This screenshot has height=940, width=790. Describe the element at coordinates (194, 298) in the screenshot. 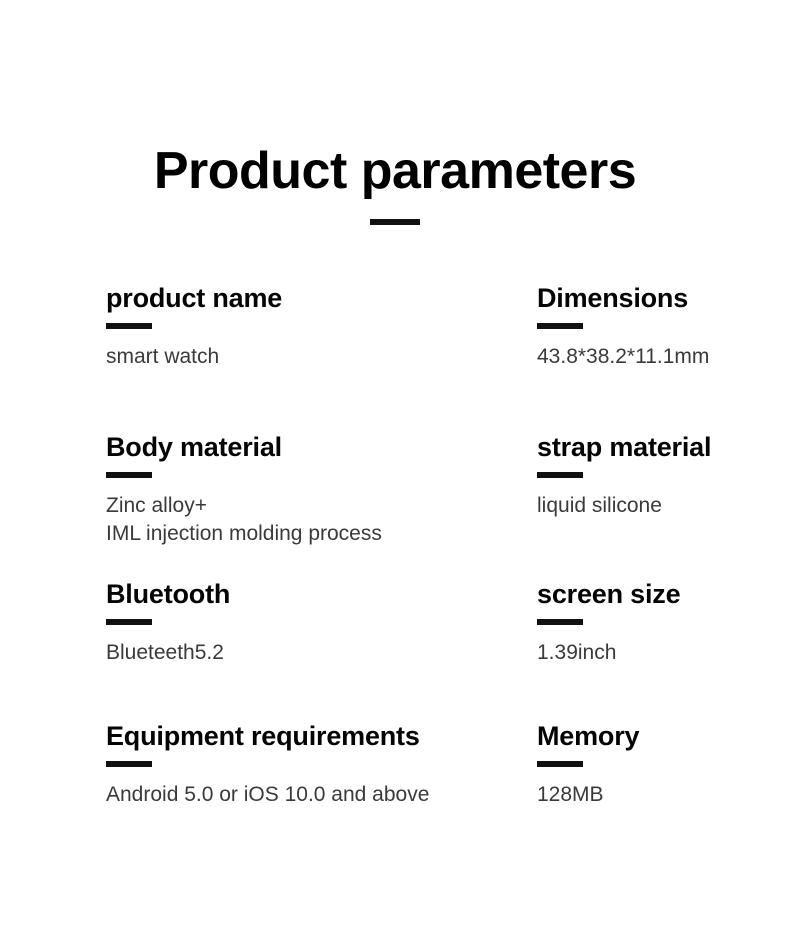

I see `parameter-label: product name` at that location.